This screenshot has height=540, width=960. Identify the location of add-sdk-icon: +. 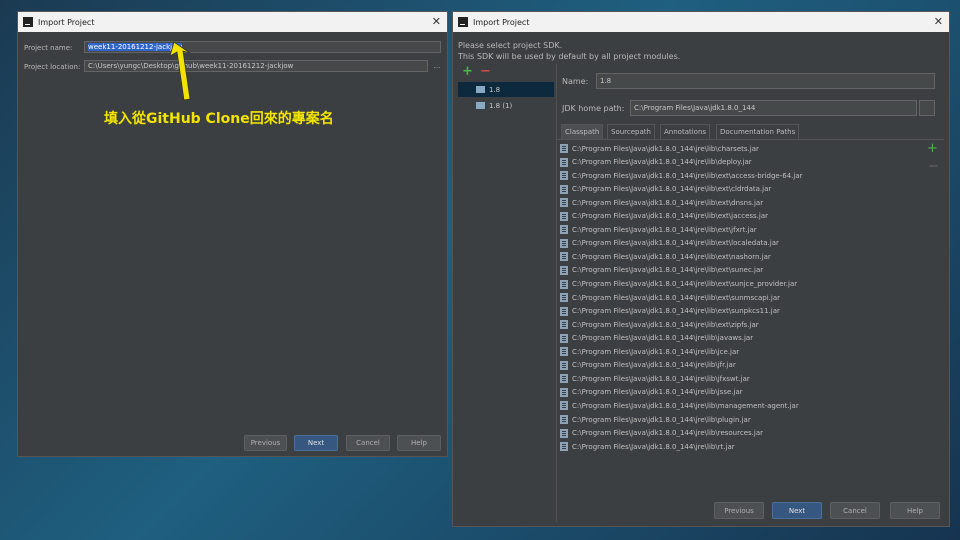
(467, 71).